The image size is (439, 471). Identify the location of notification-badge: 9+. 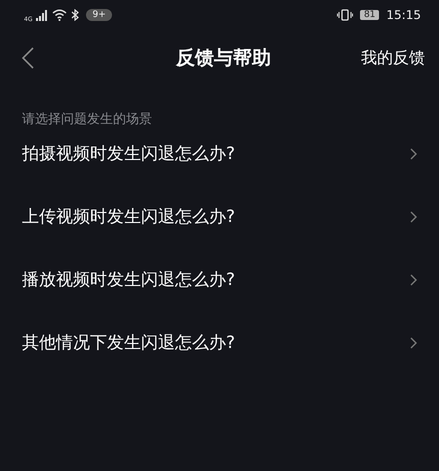
(99, 15).